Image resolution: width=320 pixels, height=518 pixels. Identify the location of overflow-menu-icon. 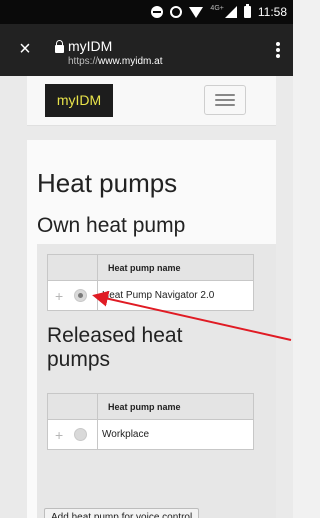
(278, 50).